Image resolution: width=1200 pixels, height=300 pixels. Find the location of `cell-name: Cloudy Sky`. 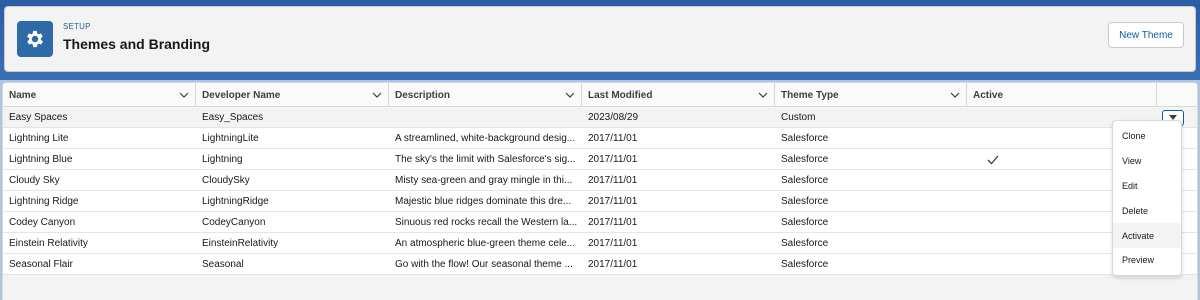

cell-name: Cloudy Sky is located at coordinates (34, 180).